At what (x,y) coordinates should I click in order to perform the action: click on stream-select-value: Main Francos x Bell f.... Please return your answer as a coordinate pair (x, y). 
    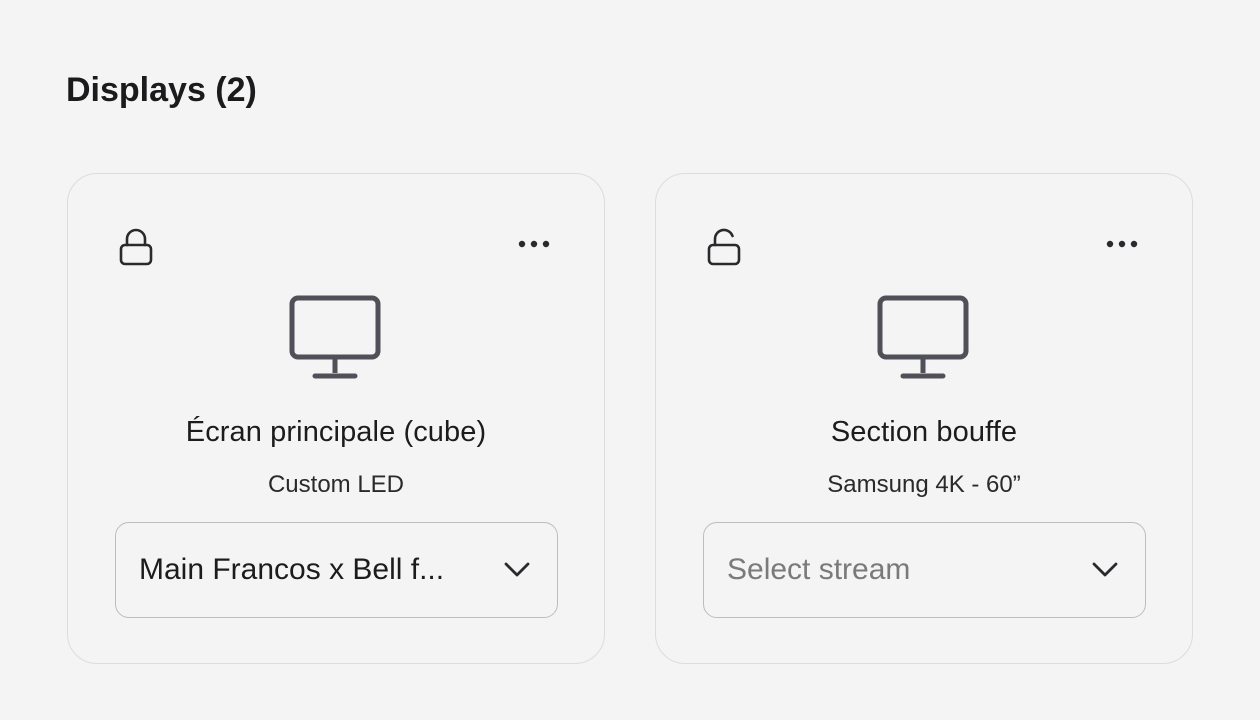
    Looking at the image, I should click on (292, 569).